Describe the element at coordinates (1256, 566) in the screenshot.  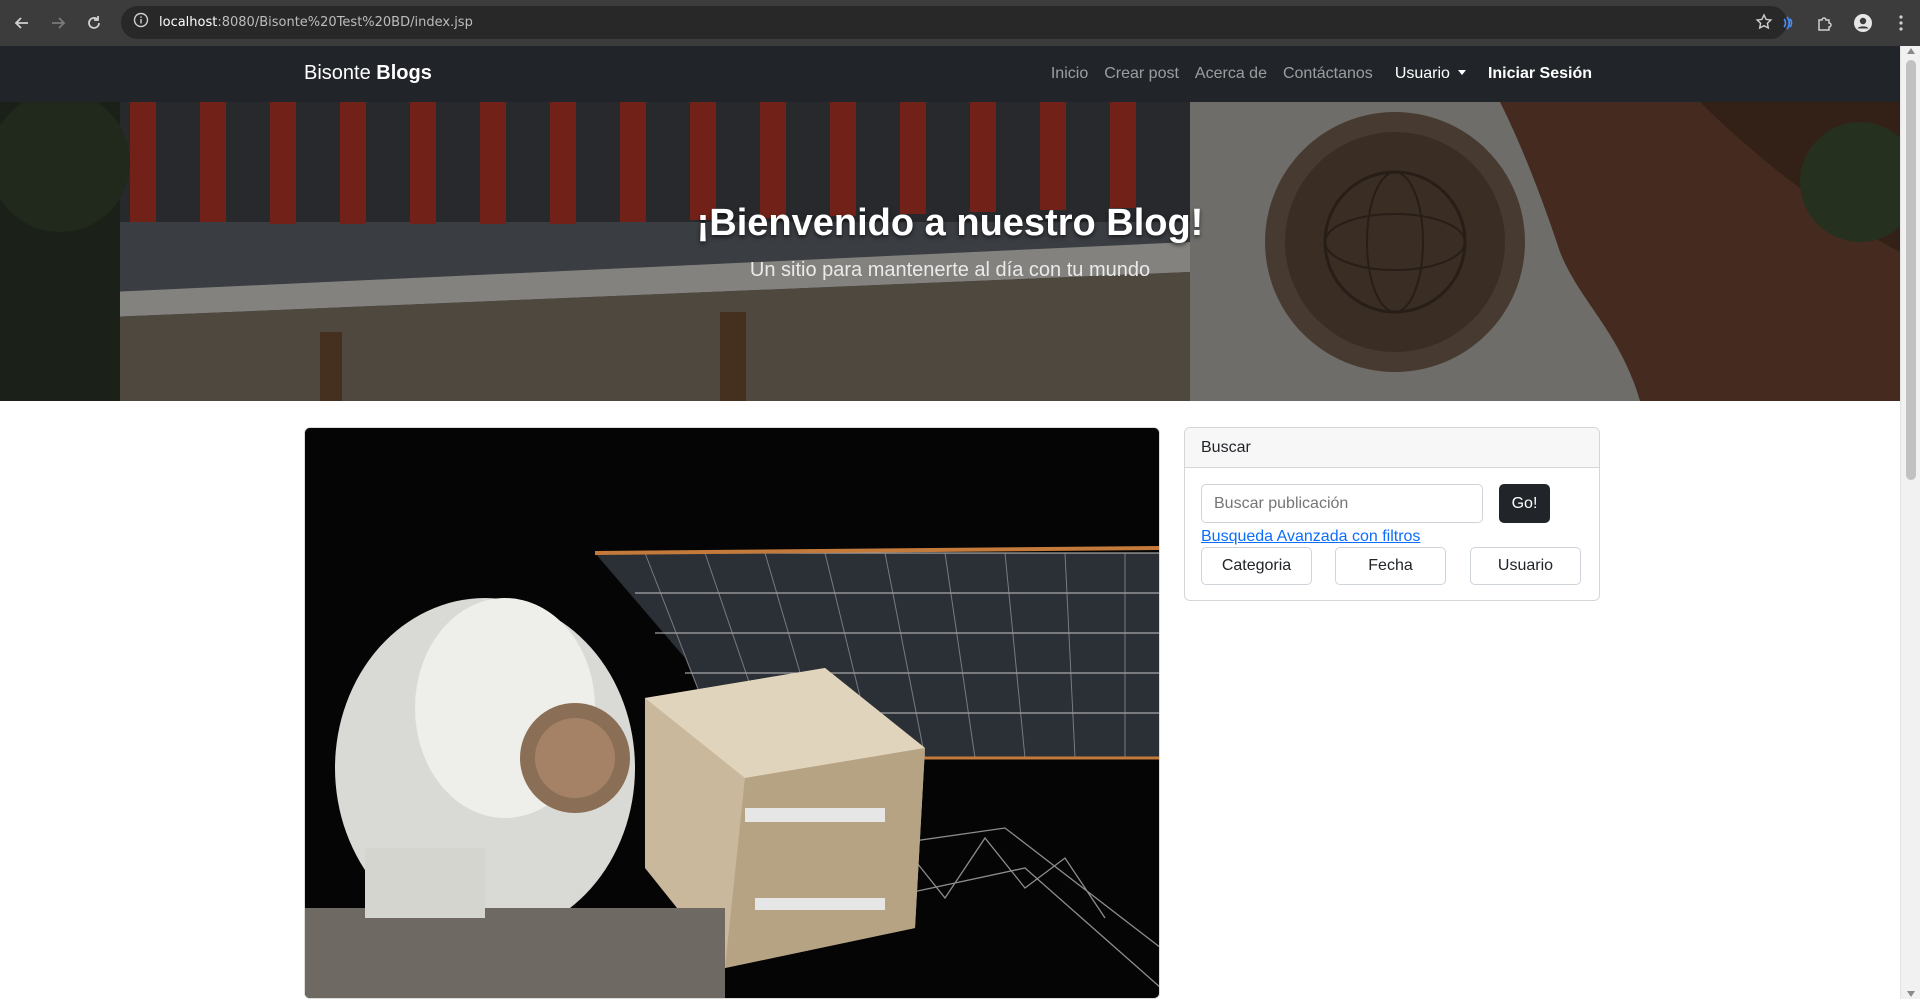
I see `filter-categoria-button: Categoria` at that location.